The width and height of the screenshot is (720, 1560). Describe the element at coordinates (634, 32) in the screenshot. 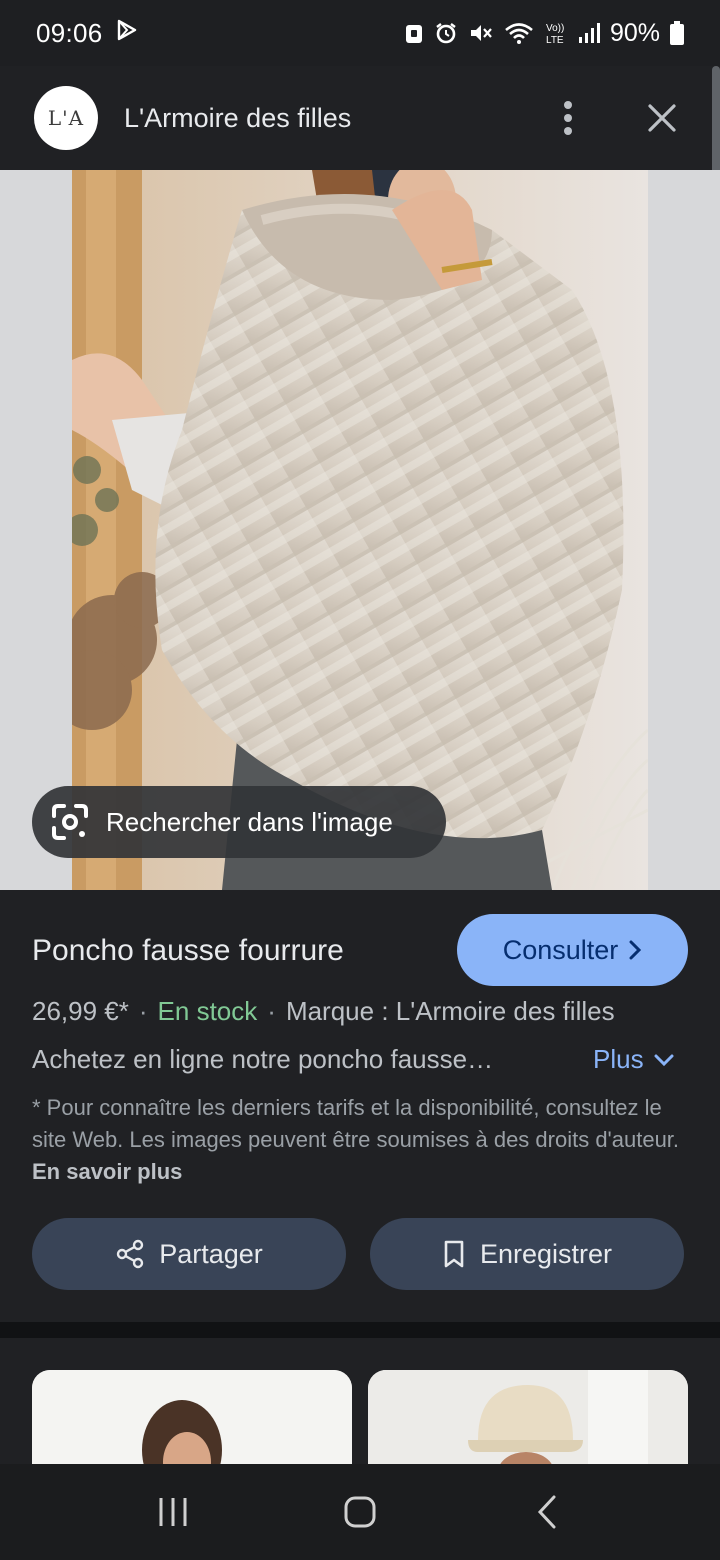

I see `battery-level: 90%` at that location.